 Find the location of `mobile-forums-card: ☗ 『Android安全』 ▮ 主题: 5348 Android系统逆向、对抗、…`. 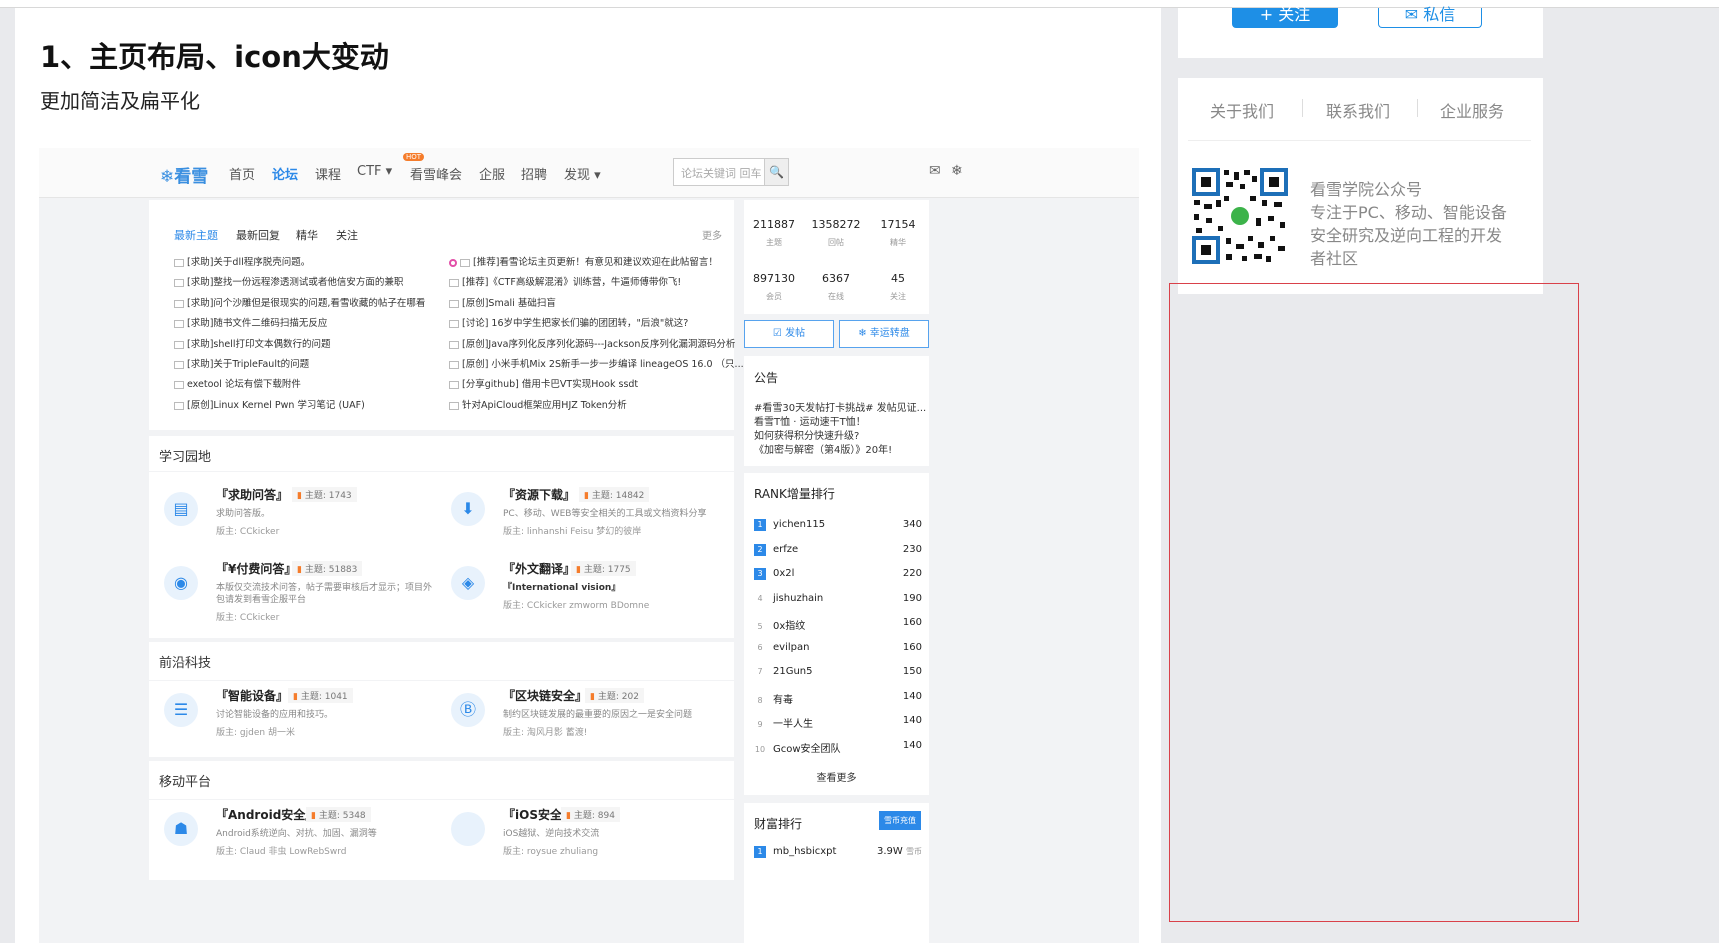

mobile-forums-card: ☗ 『Android安全』 ▮ 主题: 5348 Android系统逆向、对抗、… is located at coordinates (441, 840).